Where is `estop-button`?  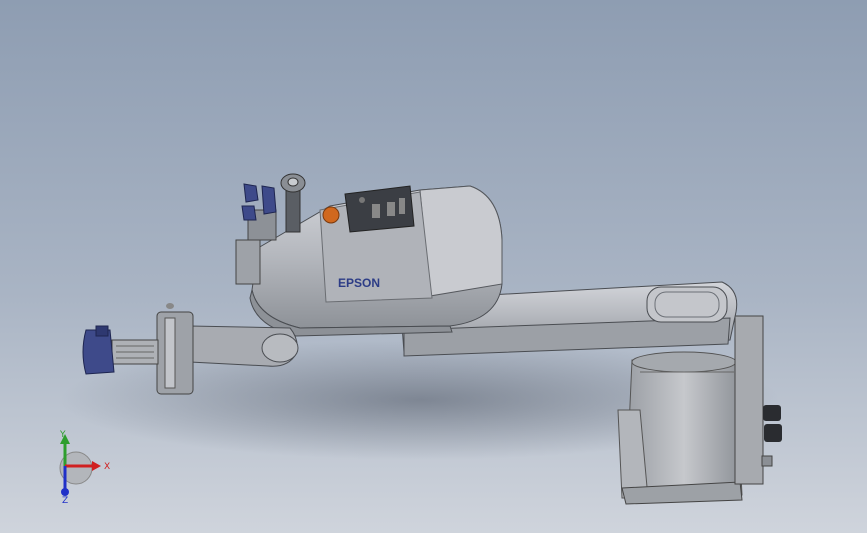
estop-button is located at coordinates (331, 215).